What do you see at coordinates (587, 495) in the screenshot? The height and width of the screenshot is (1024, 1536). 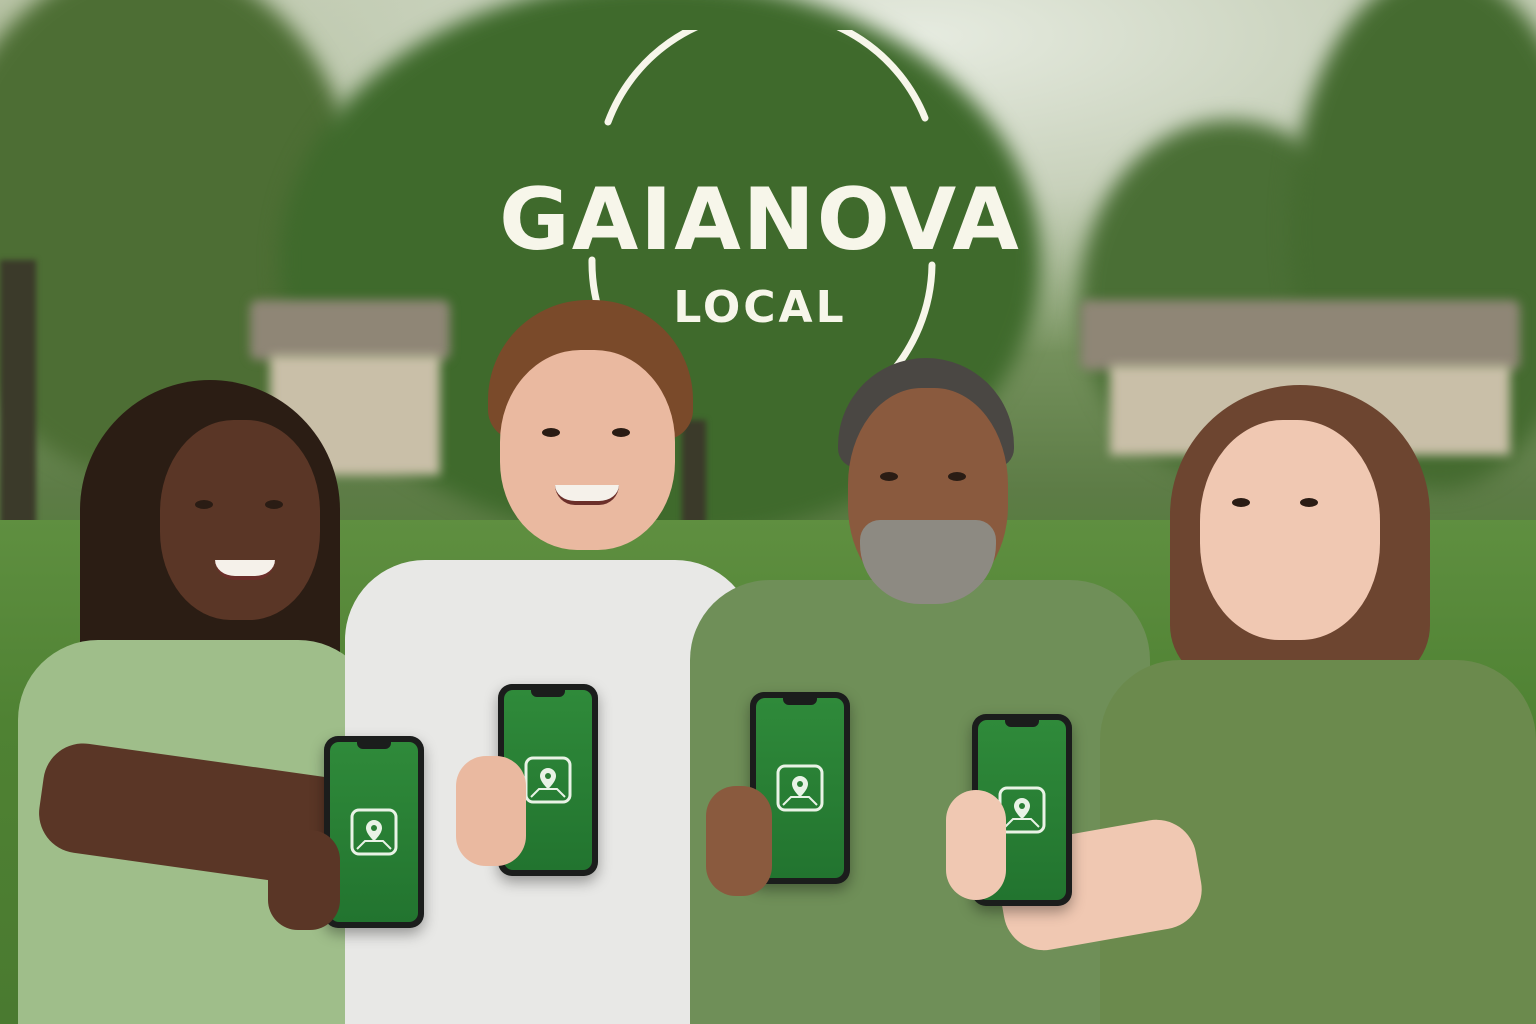 I see `smile` at bounding box center [587, 495].